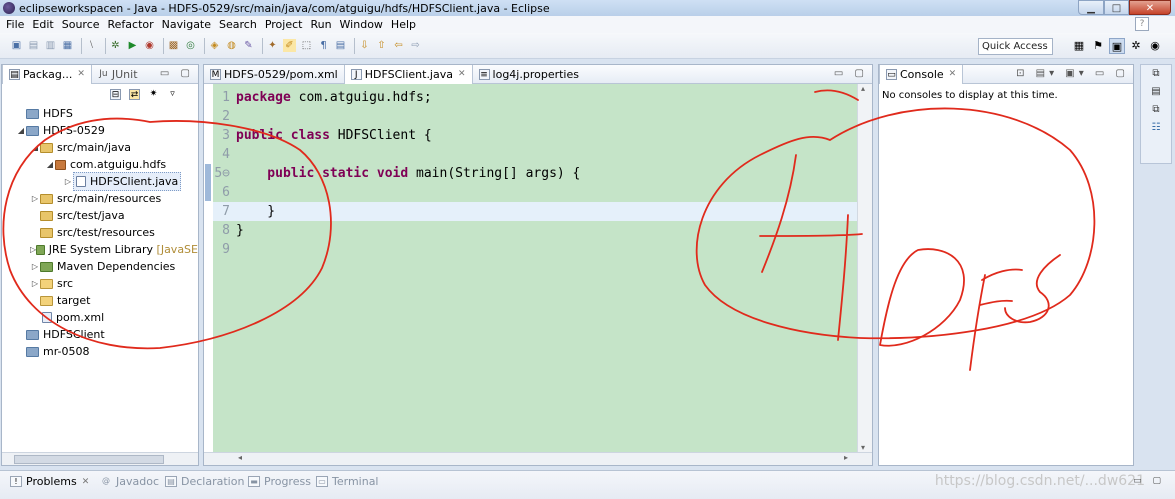 Image resolution: width=1175 pixels, height=499 pixels. What do you see at coordinates (398, 45) in the screenshot?
I see `back-icon: ⇦` at bounding box center [398, 45].